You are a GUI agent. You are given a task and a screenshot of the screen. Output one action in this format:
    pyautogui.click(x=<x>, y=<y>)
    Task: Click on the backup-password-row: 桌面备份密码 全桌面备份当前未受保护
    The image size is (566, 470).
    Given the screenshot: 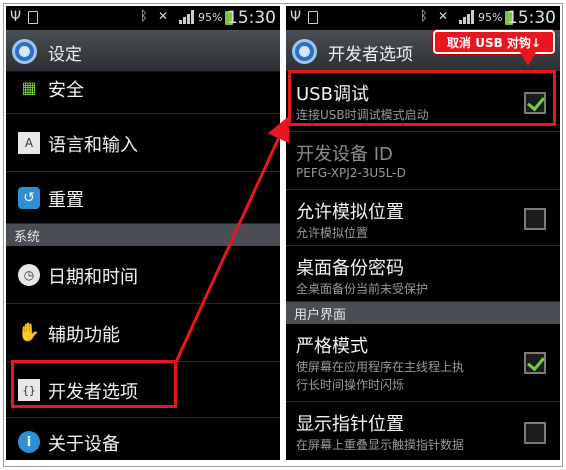 What is the action you would take?
    pyautogui.click(x=423, y=274)
    